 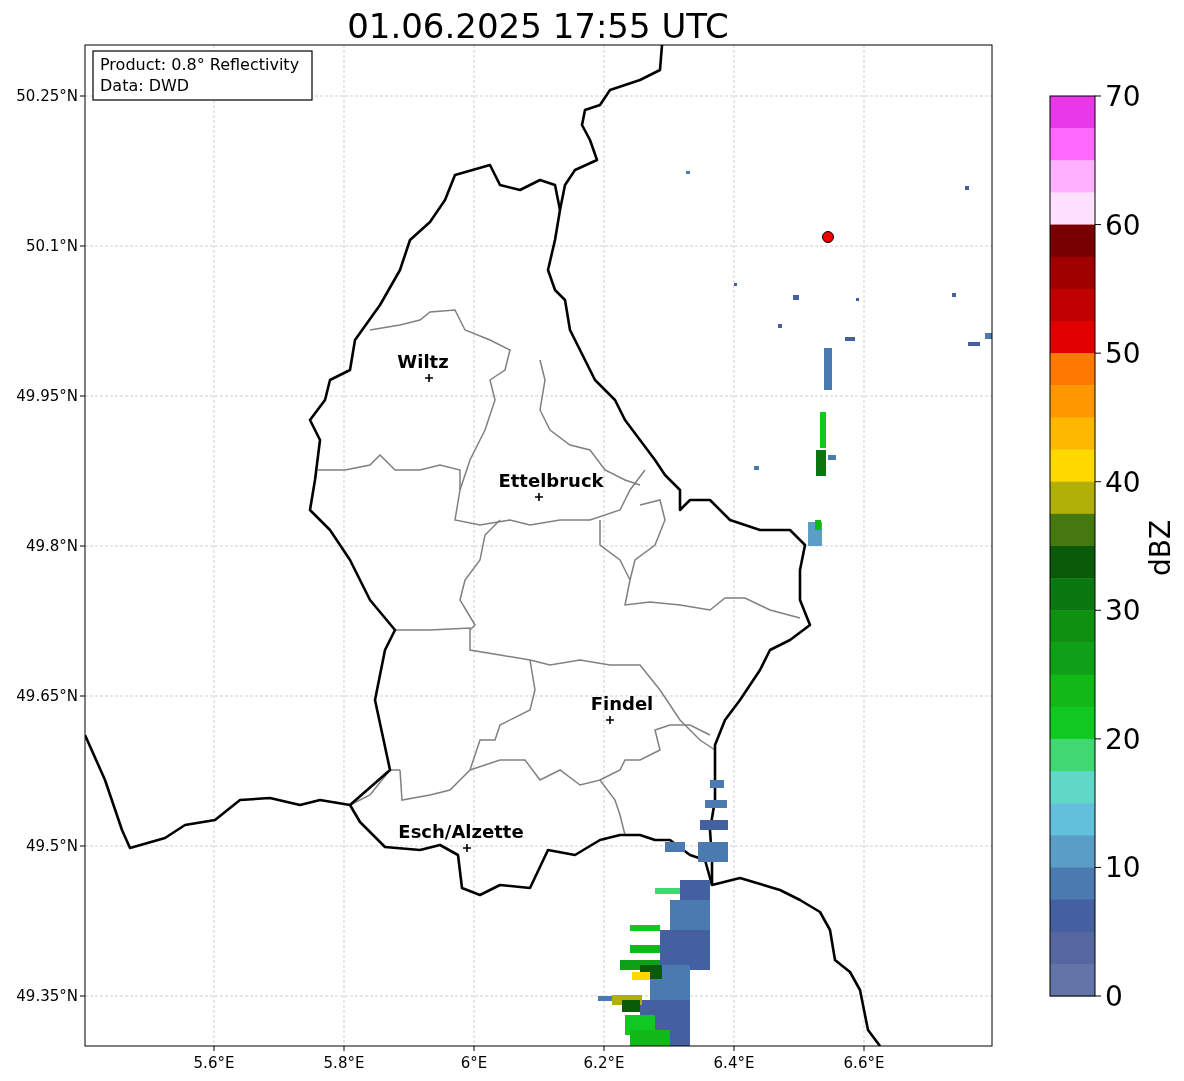 What do you see at coordinates (1123, 611) in the screenshot?
I see `colorbar-tick-label: 30` at bounding box center [1123, 611].